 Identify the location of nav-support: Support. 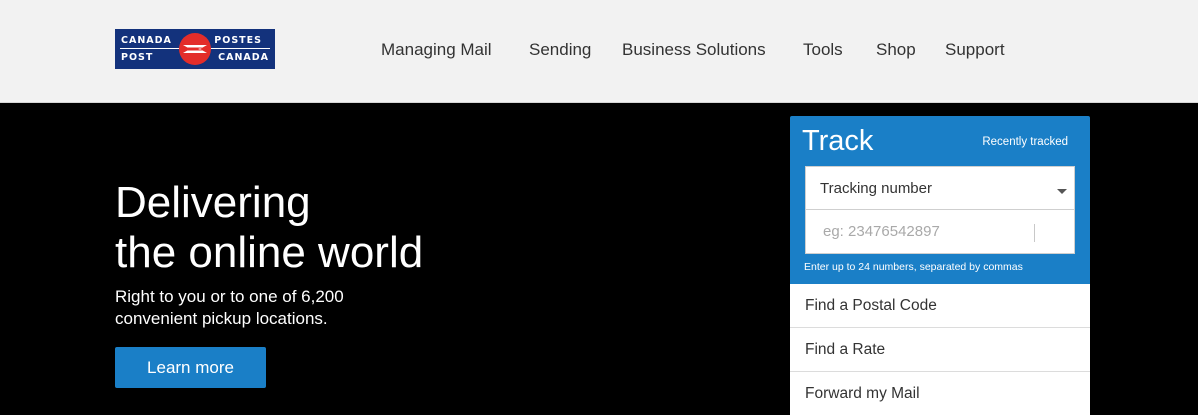
(975, 50).